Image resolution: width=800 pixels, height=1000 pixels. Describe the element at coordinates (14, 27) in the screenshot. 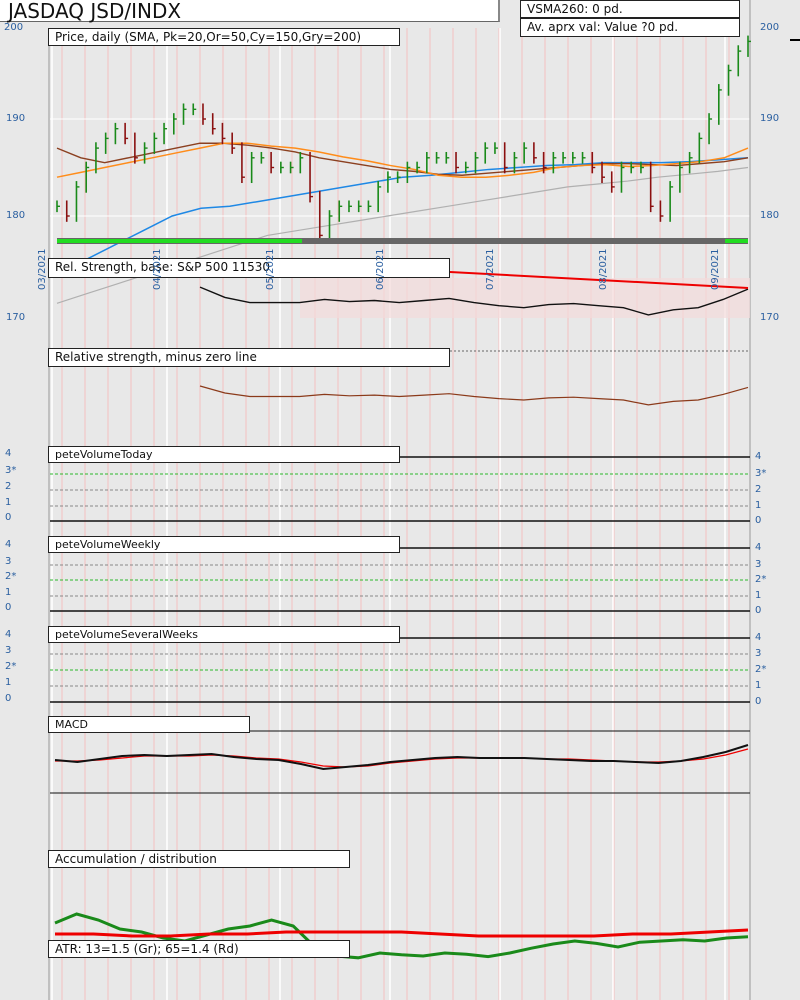

I see `price-tick-200: 200` at that location.